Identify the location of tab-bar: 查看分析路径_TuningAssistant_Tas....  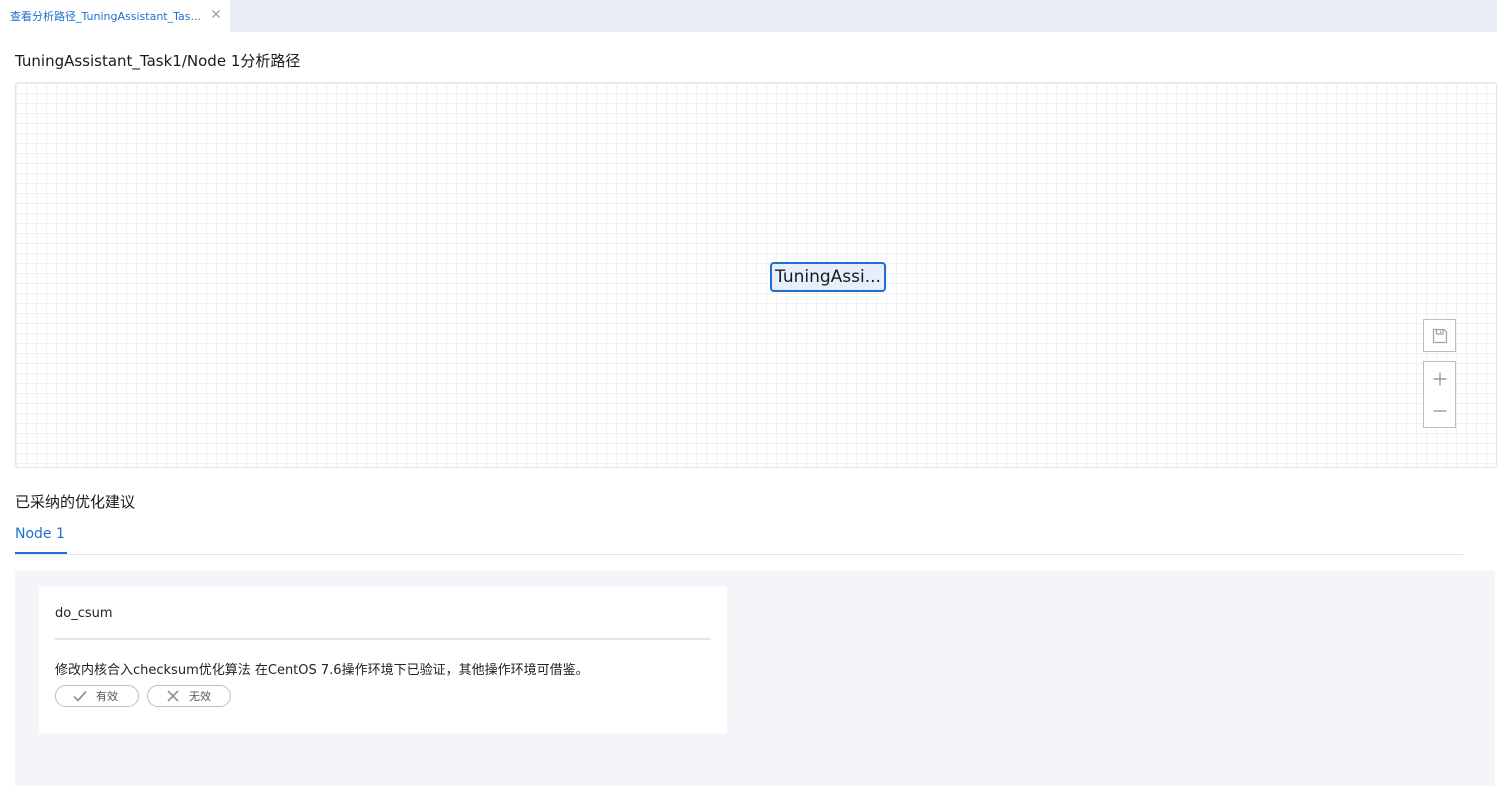
(748, 16).